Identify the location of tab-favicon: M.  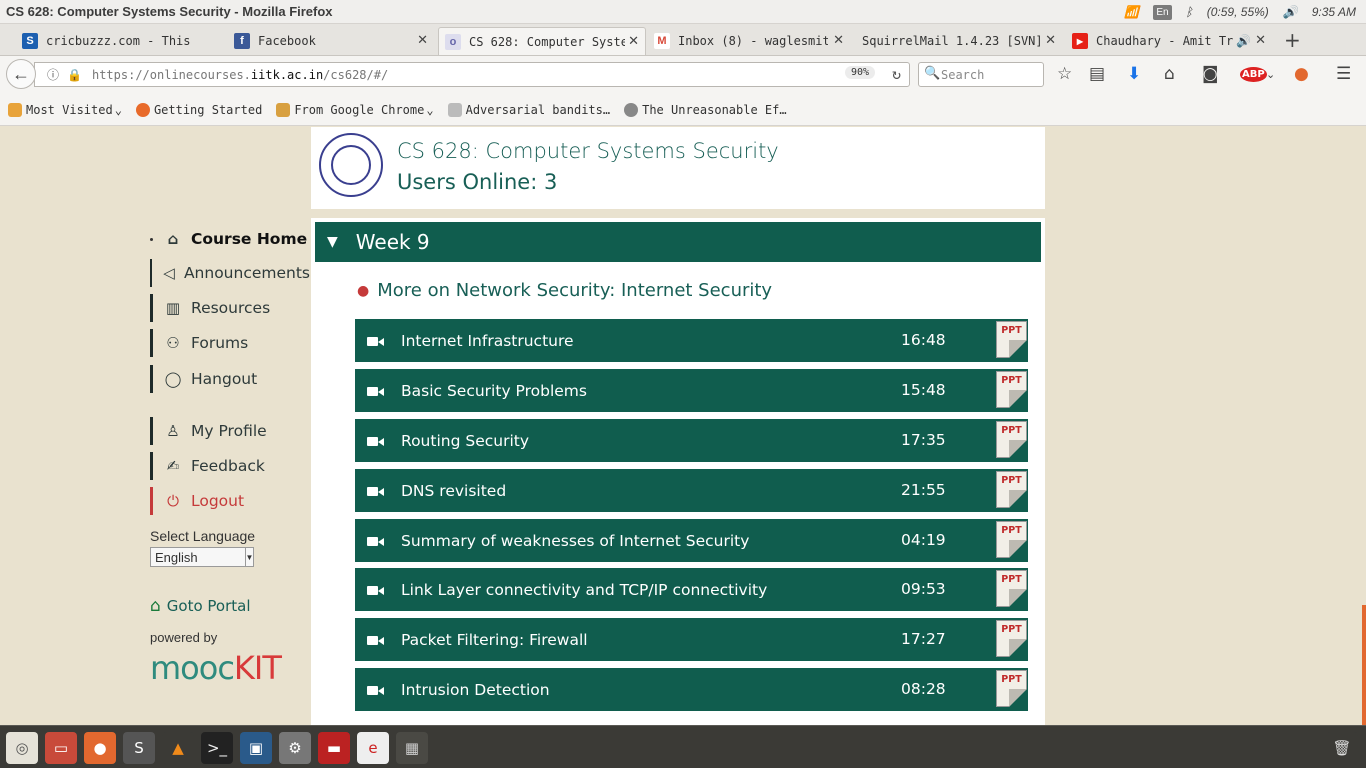
(662, 41).